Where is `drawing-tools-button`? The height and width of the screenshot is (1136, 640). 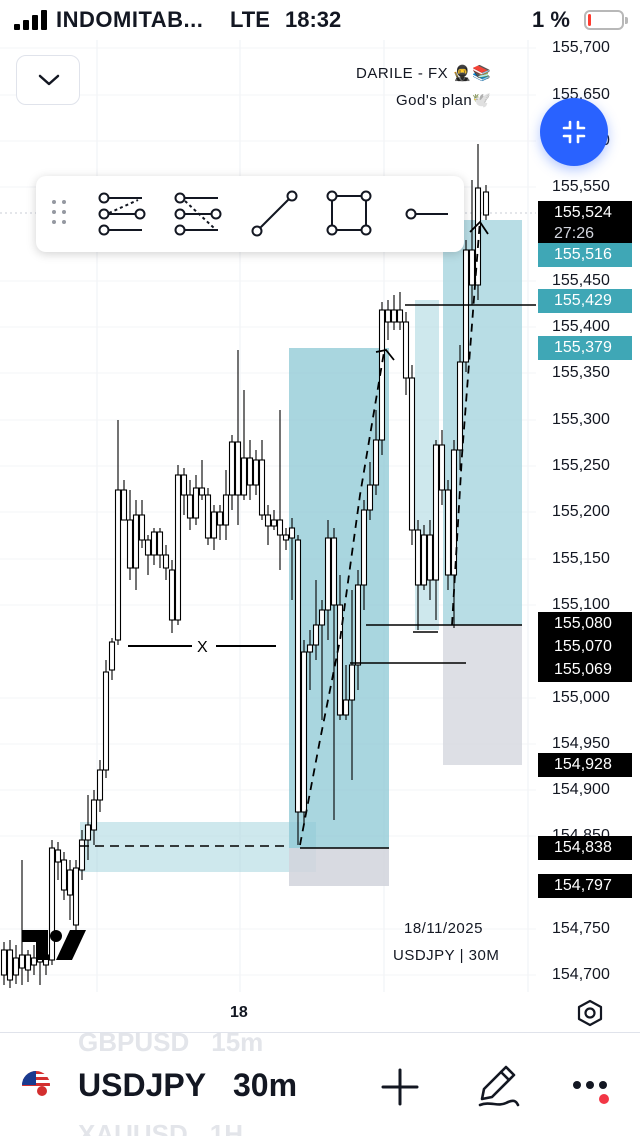
drawing-tools-button is located at coordinates (498, 1086).